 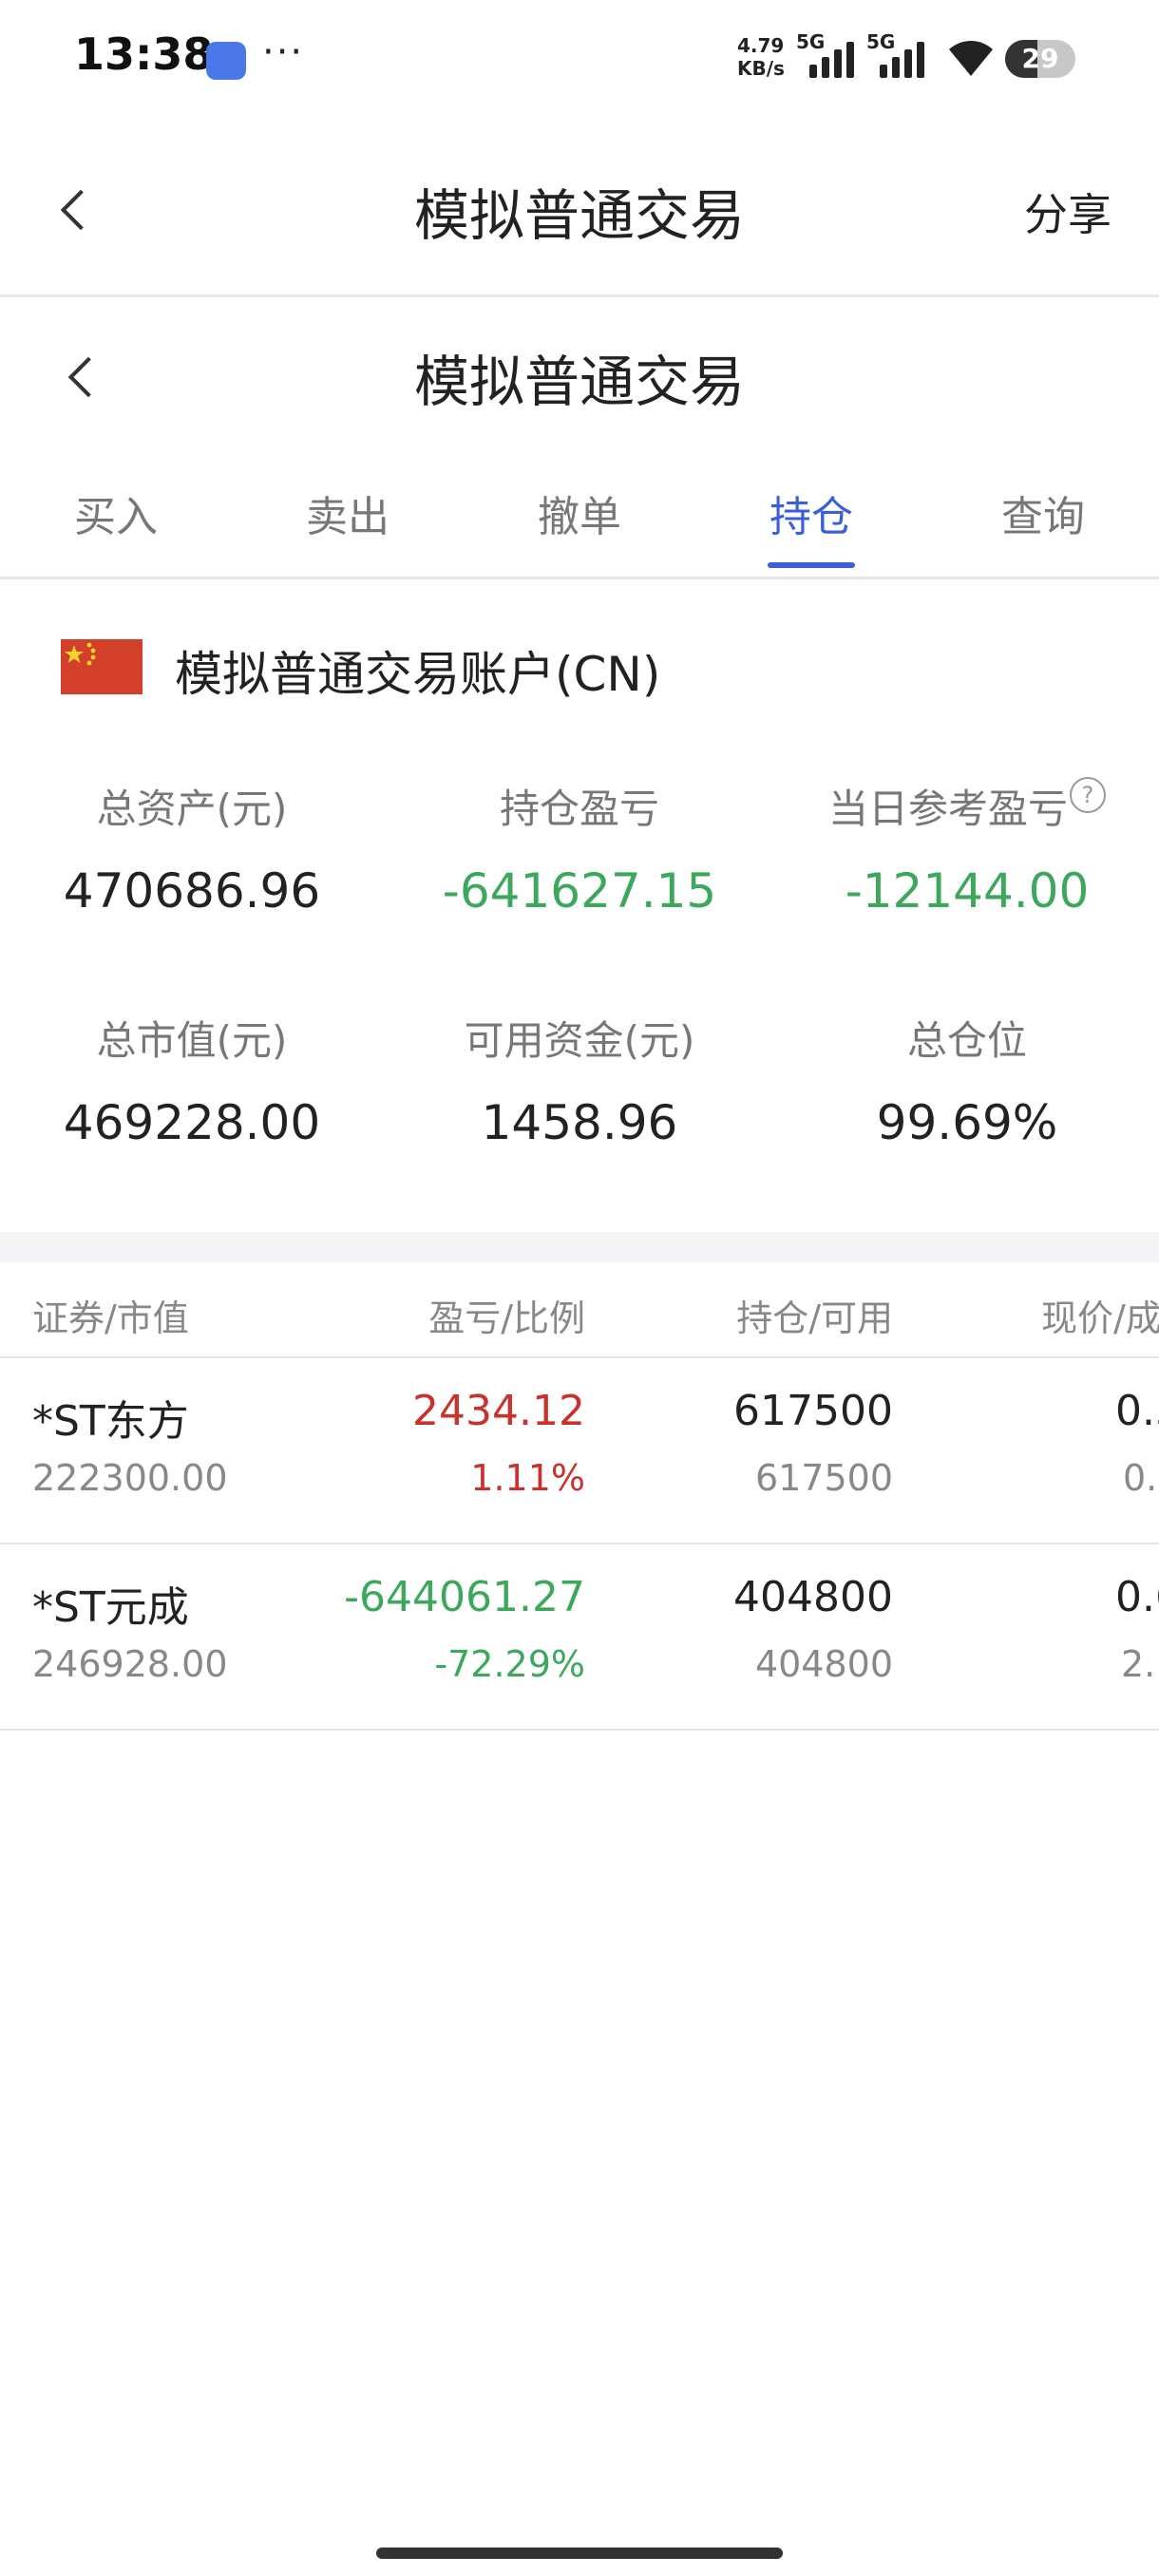 What do you see at coordinates (1138, 1664) in the screenshot?
I see `cost-price: 2.` at bounding box center [1138, 1664].